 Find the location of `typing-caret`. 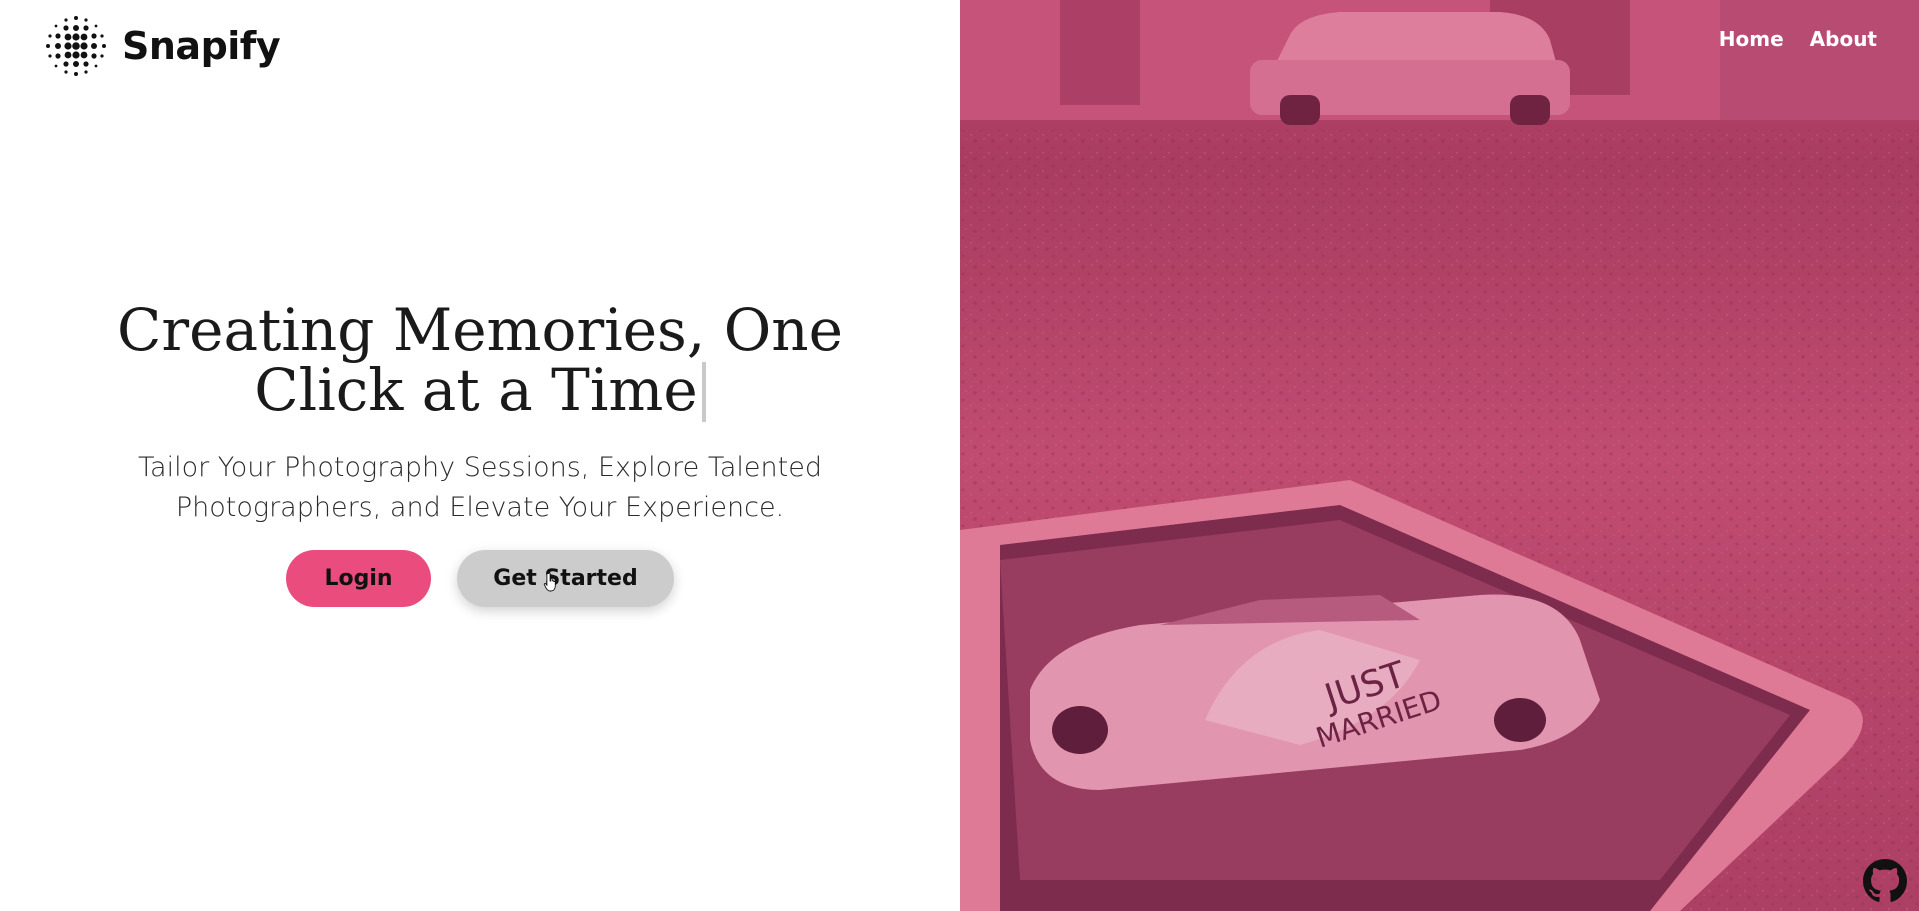

typing-caret is located at coordinates (703, 392).